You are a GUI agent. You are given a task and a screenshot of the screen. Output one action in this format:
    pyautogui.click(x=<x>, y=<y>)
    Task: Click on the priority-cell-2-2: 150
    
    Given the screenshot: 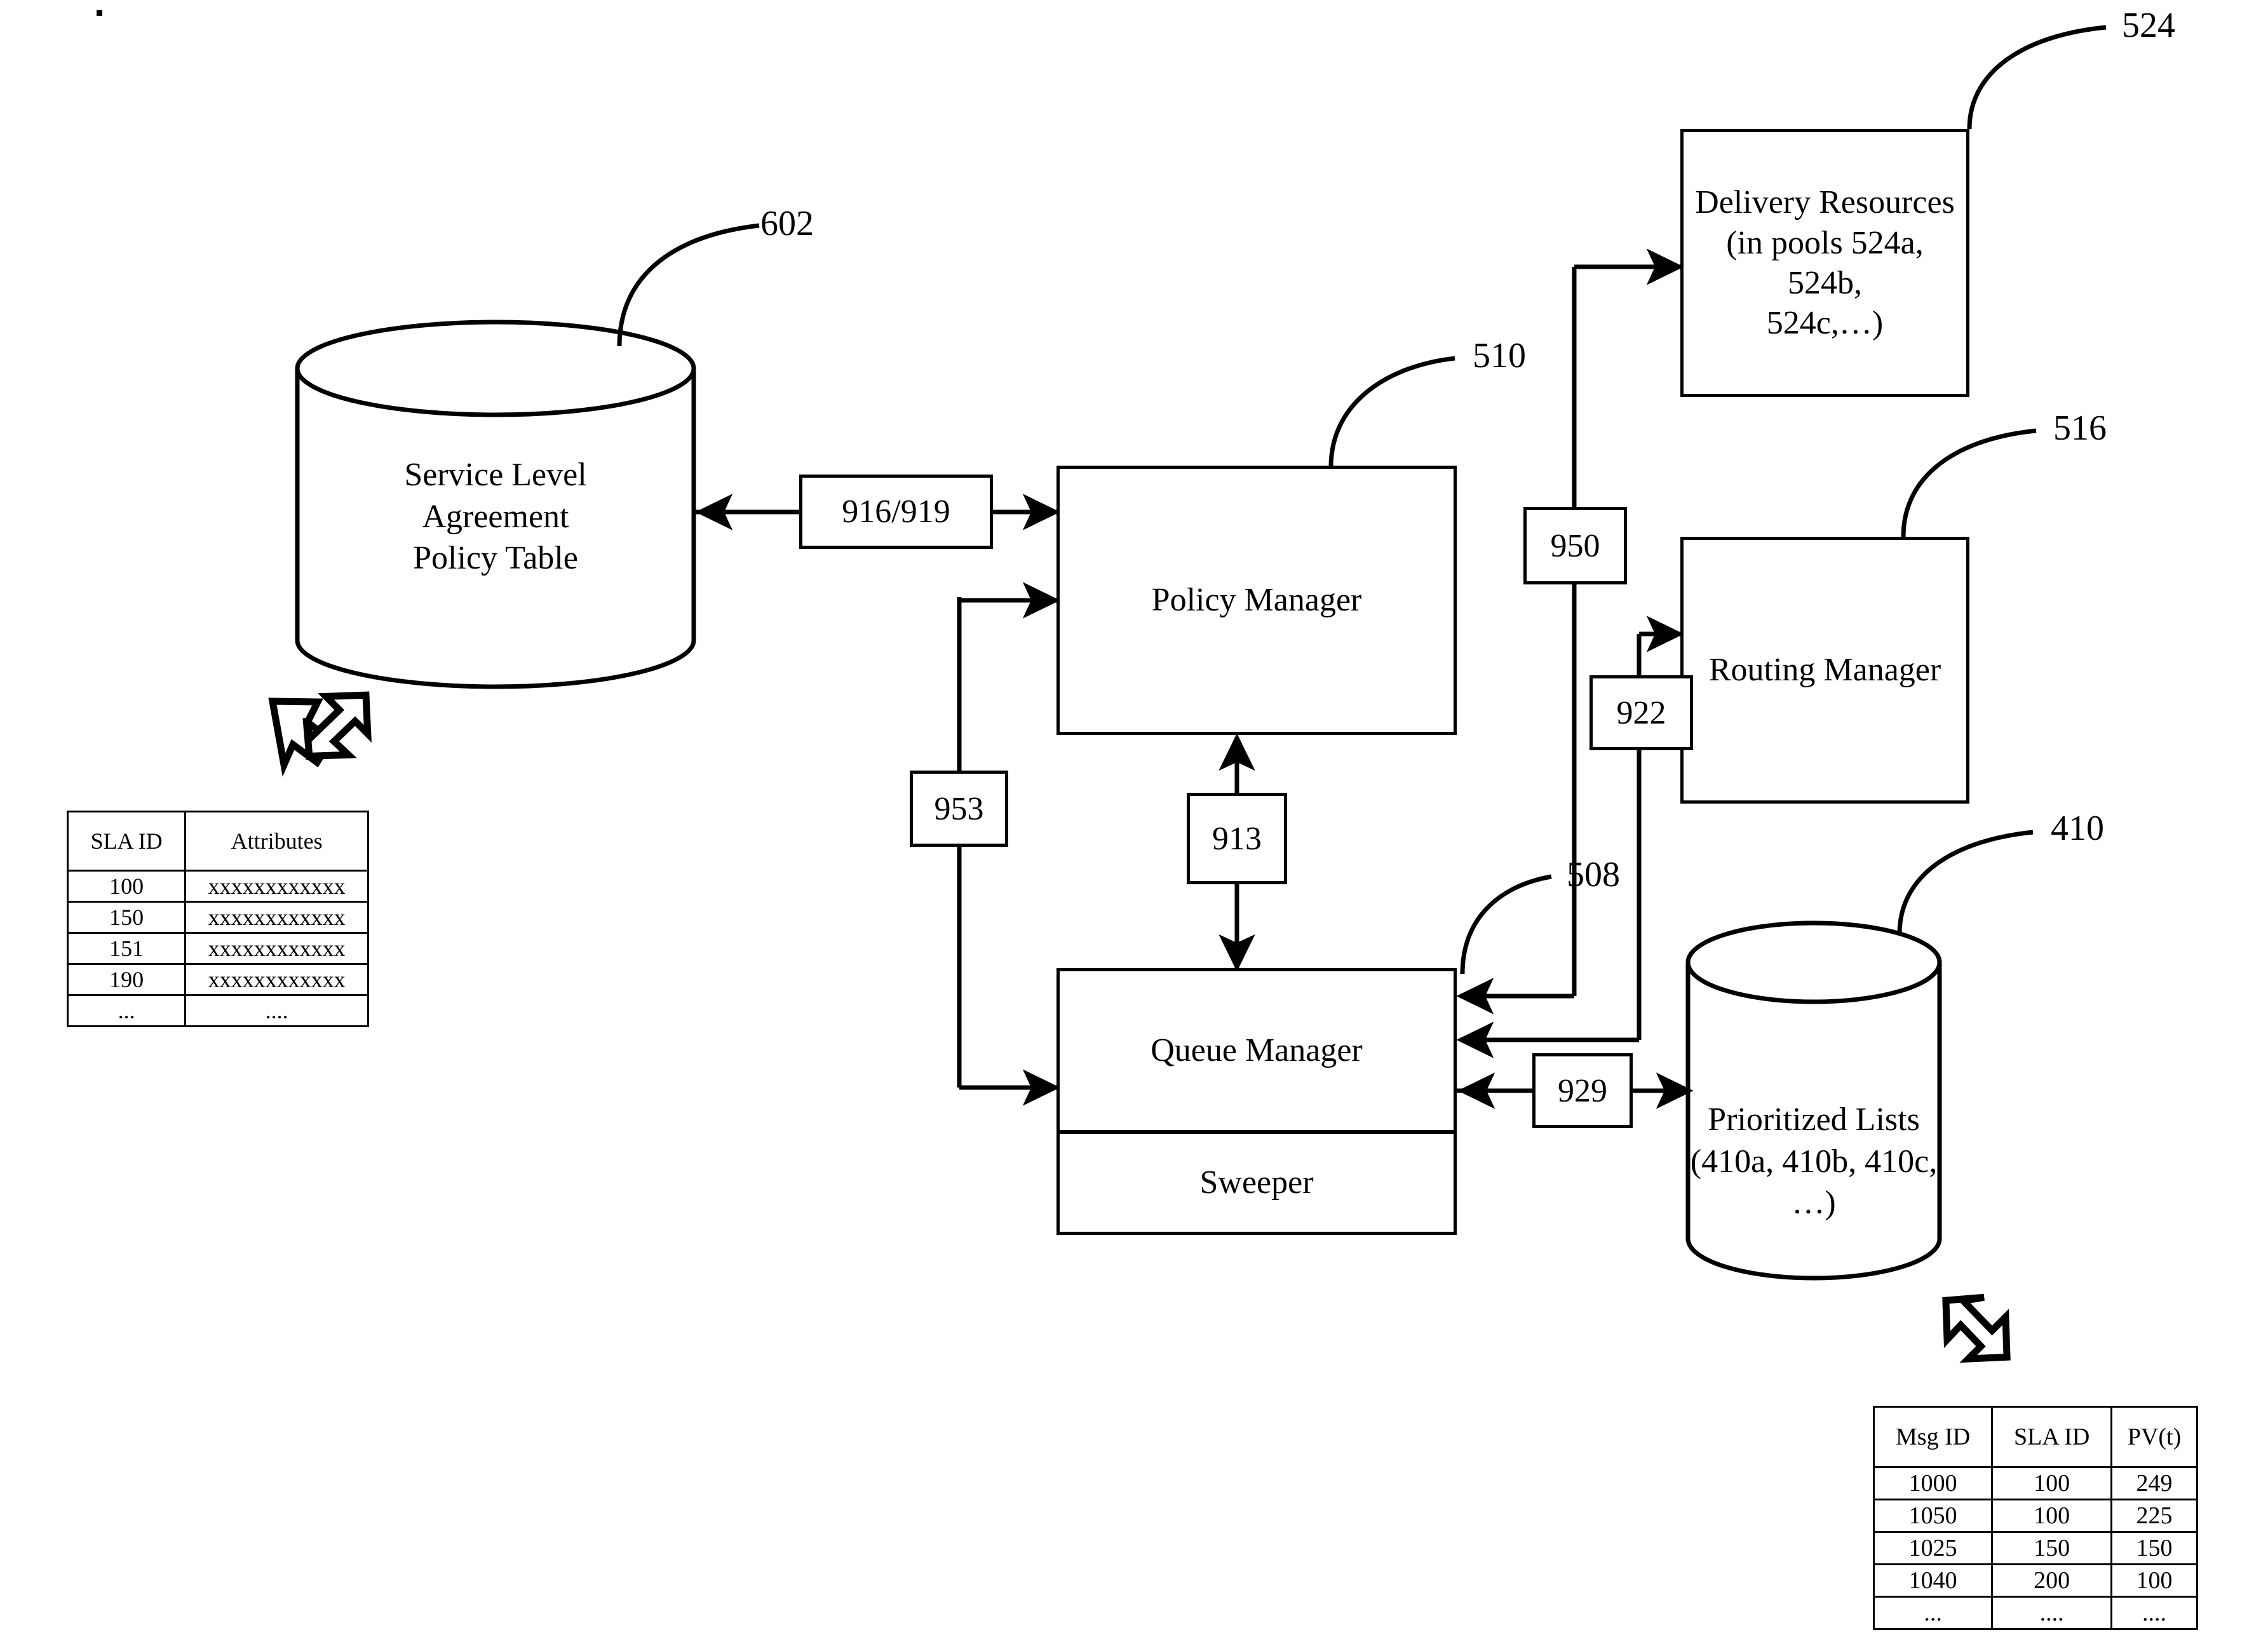 What is the action you would take?
    pyautogui.click(x=2154, y=1548)
    